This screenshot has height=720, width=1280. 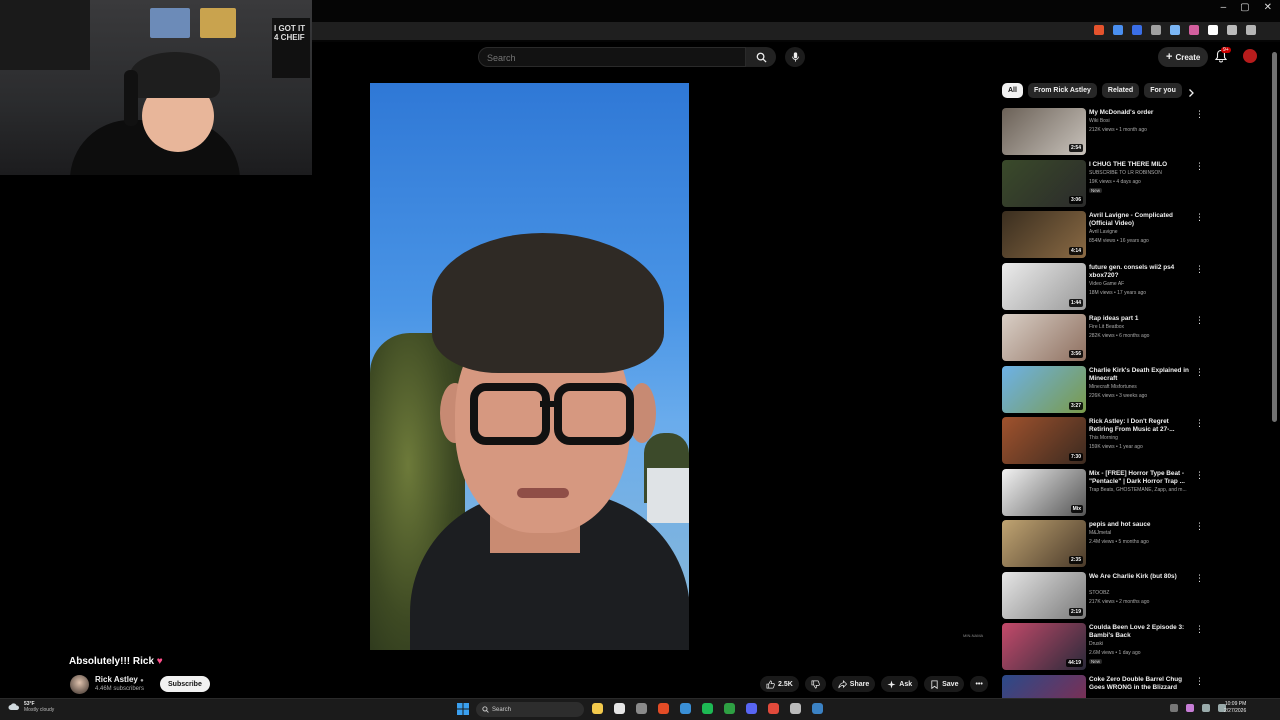 What do you see at coordinates (1120, 90) in the screenshot?
I see `chip-related: Related` at bounding box center [1120, 90].